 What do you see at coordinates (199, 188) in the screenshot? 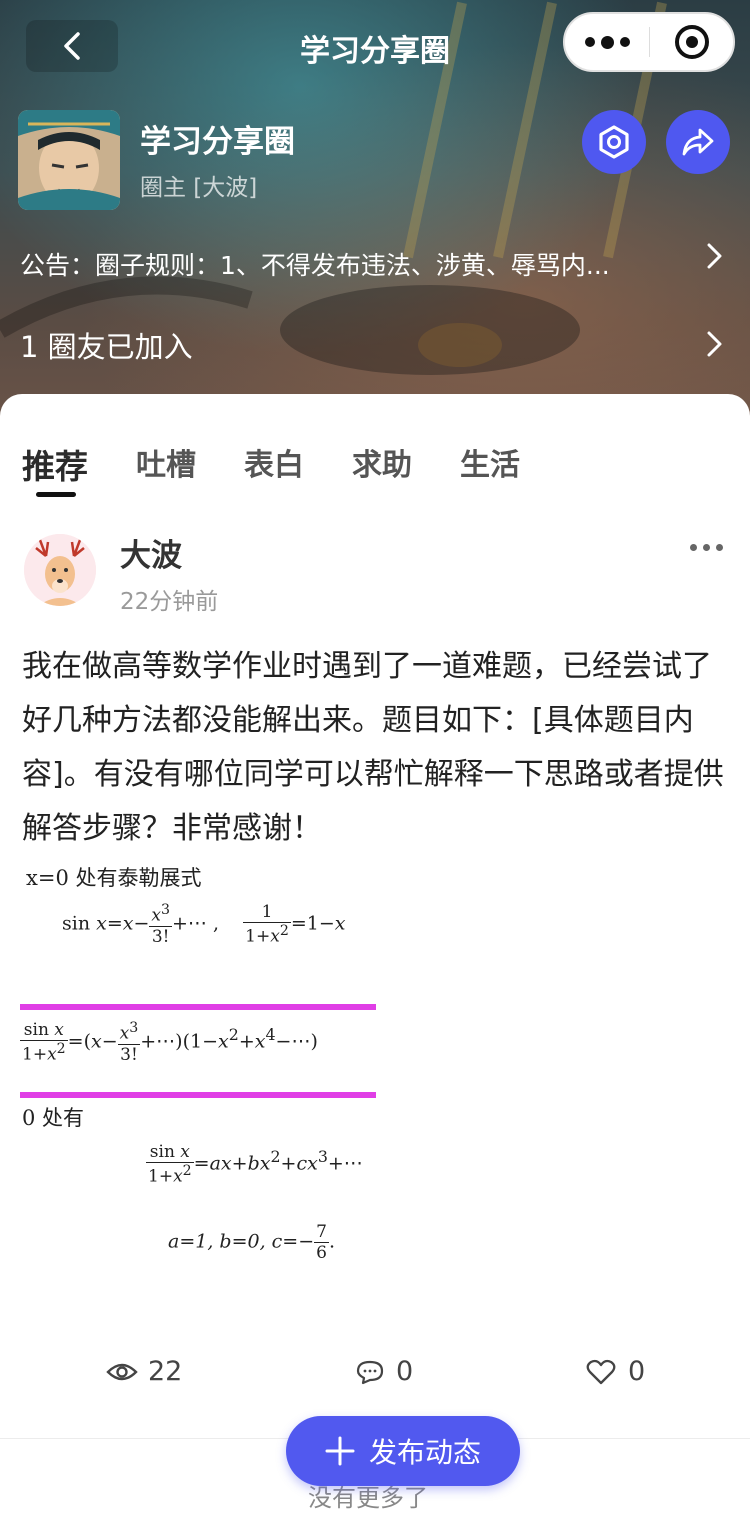
I see `circle-owner: 圈主 [大波]` at bounding box center [199, 188].